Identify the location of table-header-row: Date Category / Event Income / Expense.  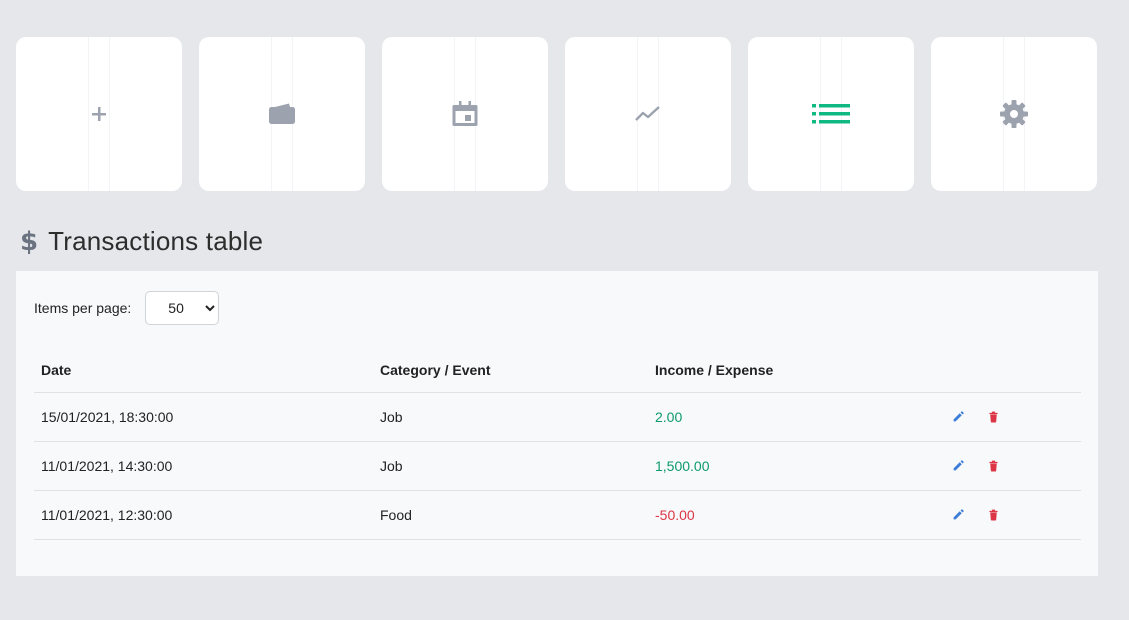
(557, 371).